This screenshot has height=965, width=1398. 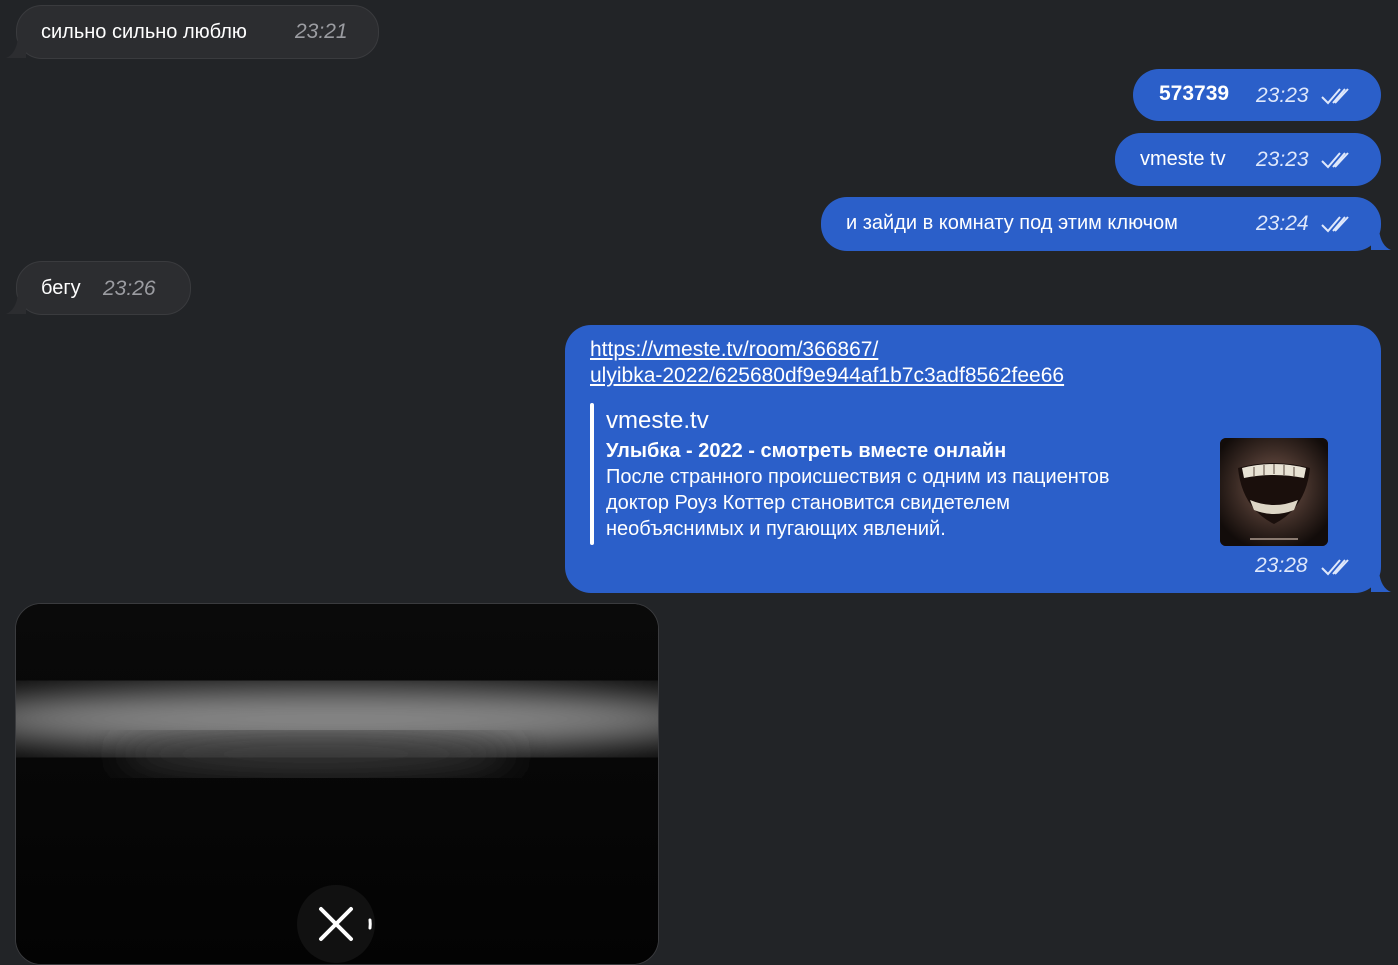 I want to click on link-preview-description: необъяснимых и пугающих явлений., so click(x=776, y=529).